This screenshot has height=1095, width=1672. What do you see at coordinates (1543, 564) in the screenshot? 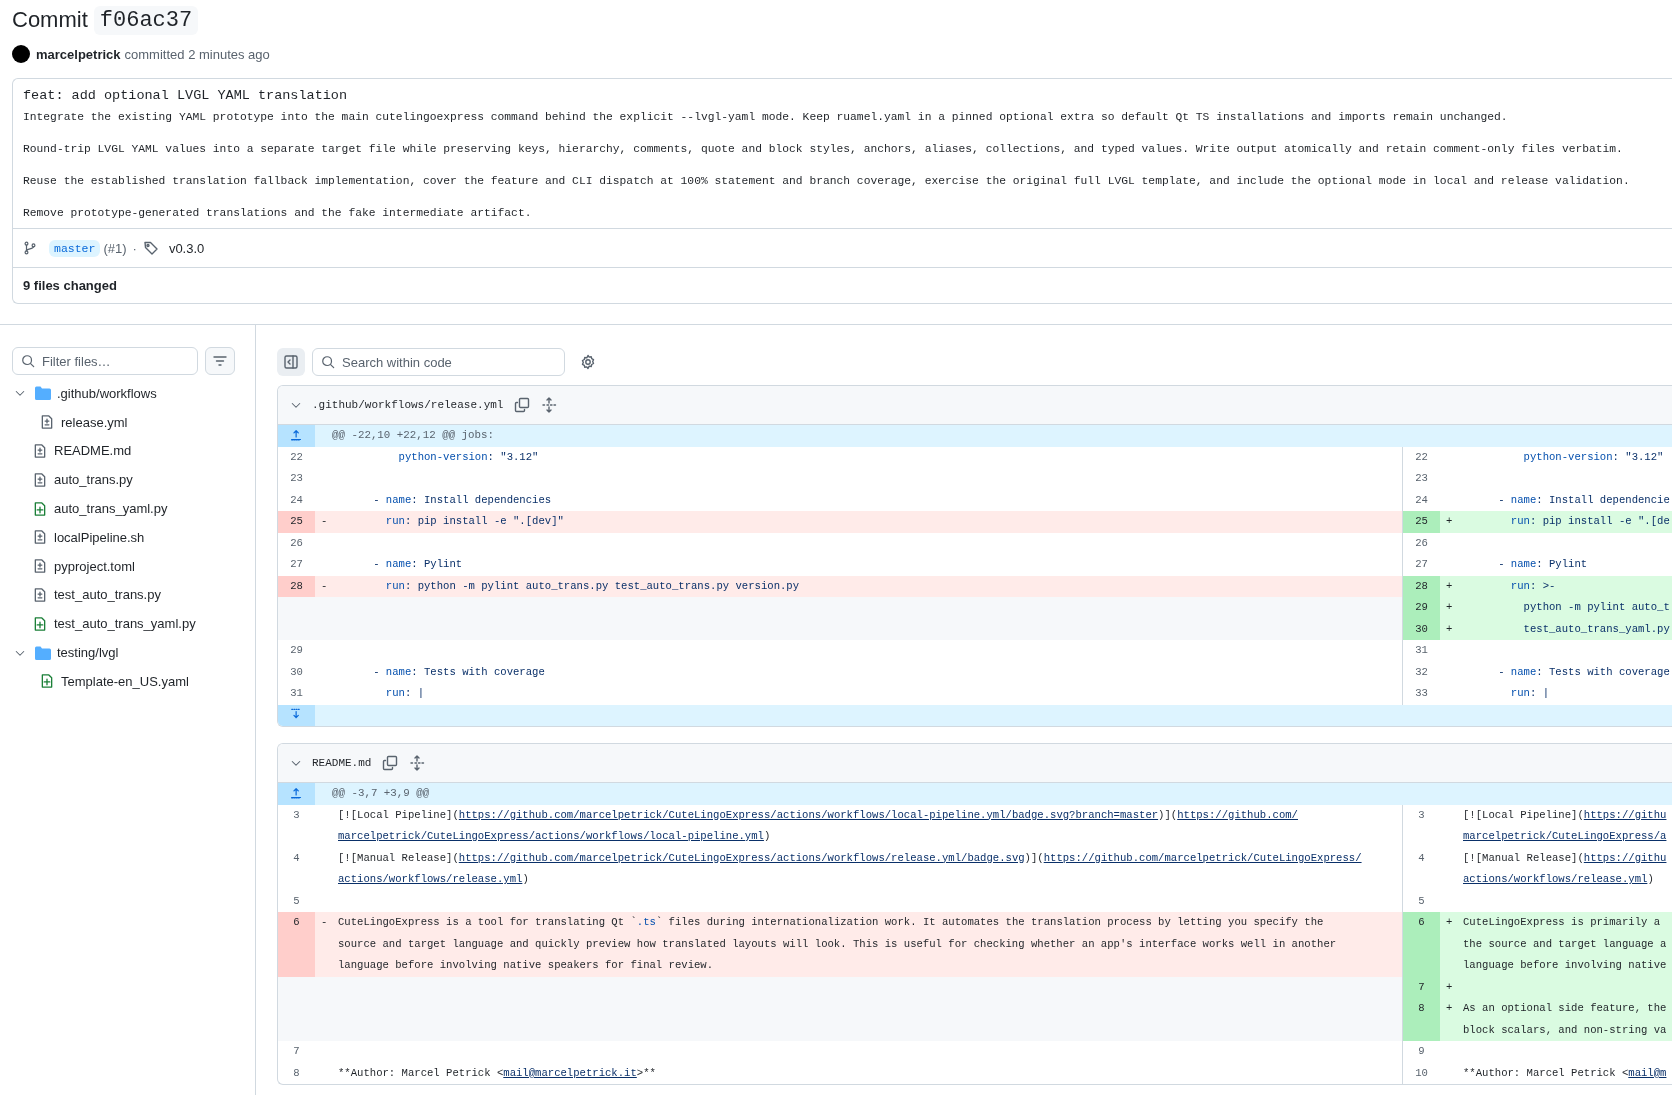
I see `code-line: - name: Pylint` at bounding box center [1543, 564].